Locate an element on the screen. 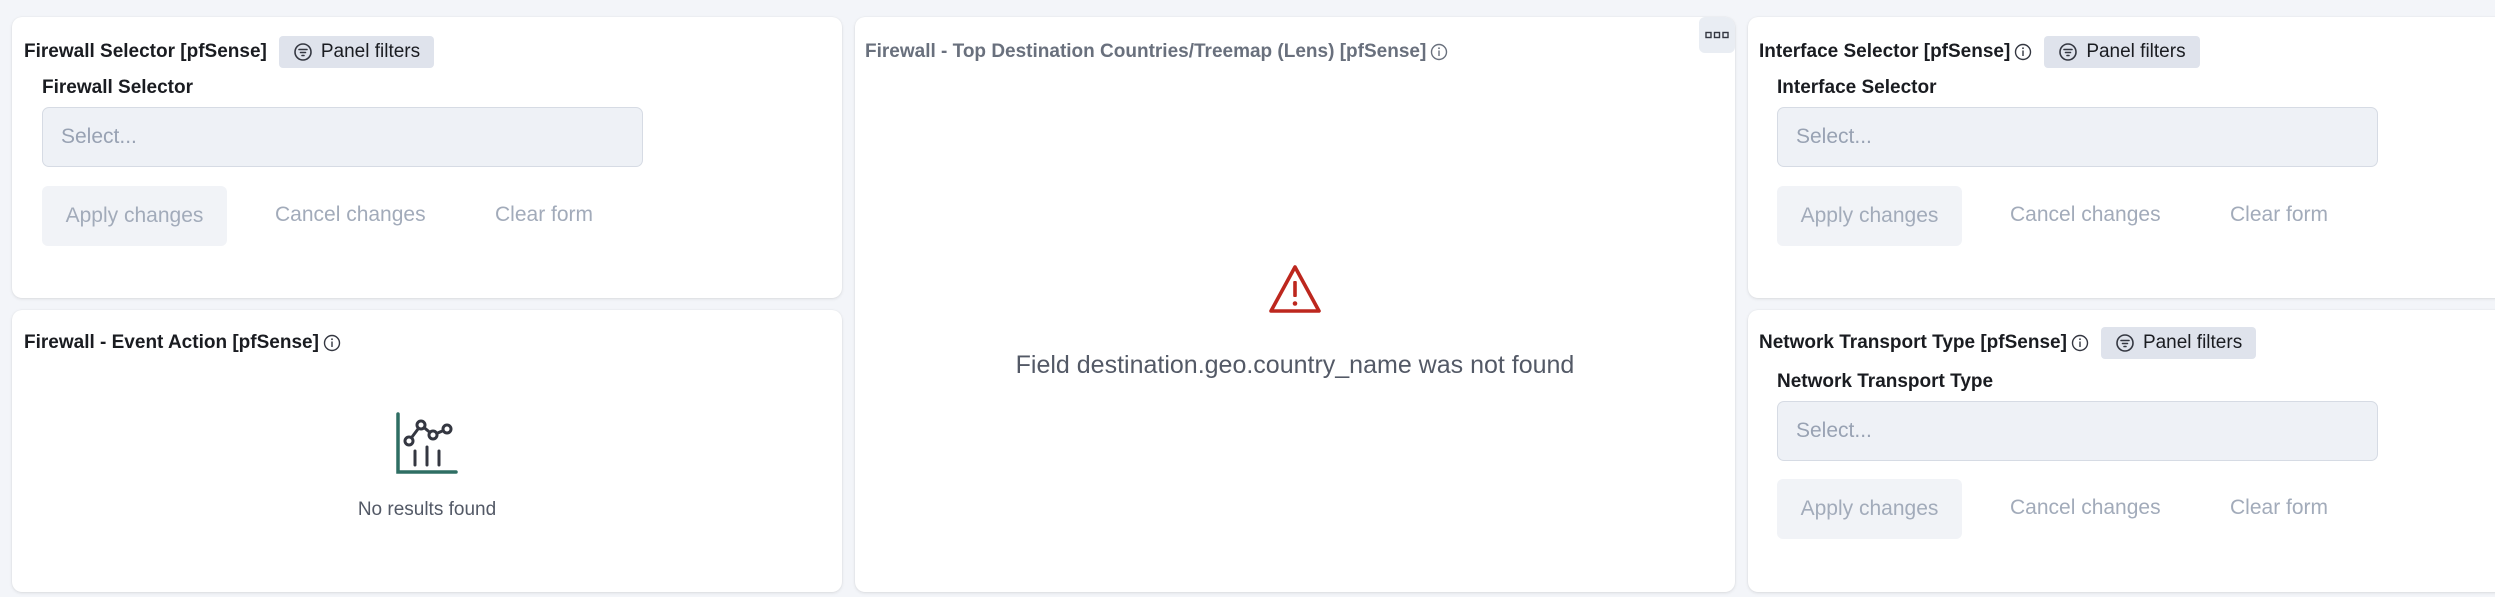  panel-options-button is located at coordinates (1717, 35).